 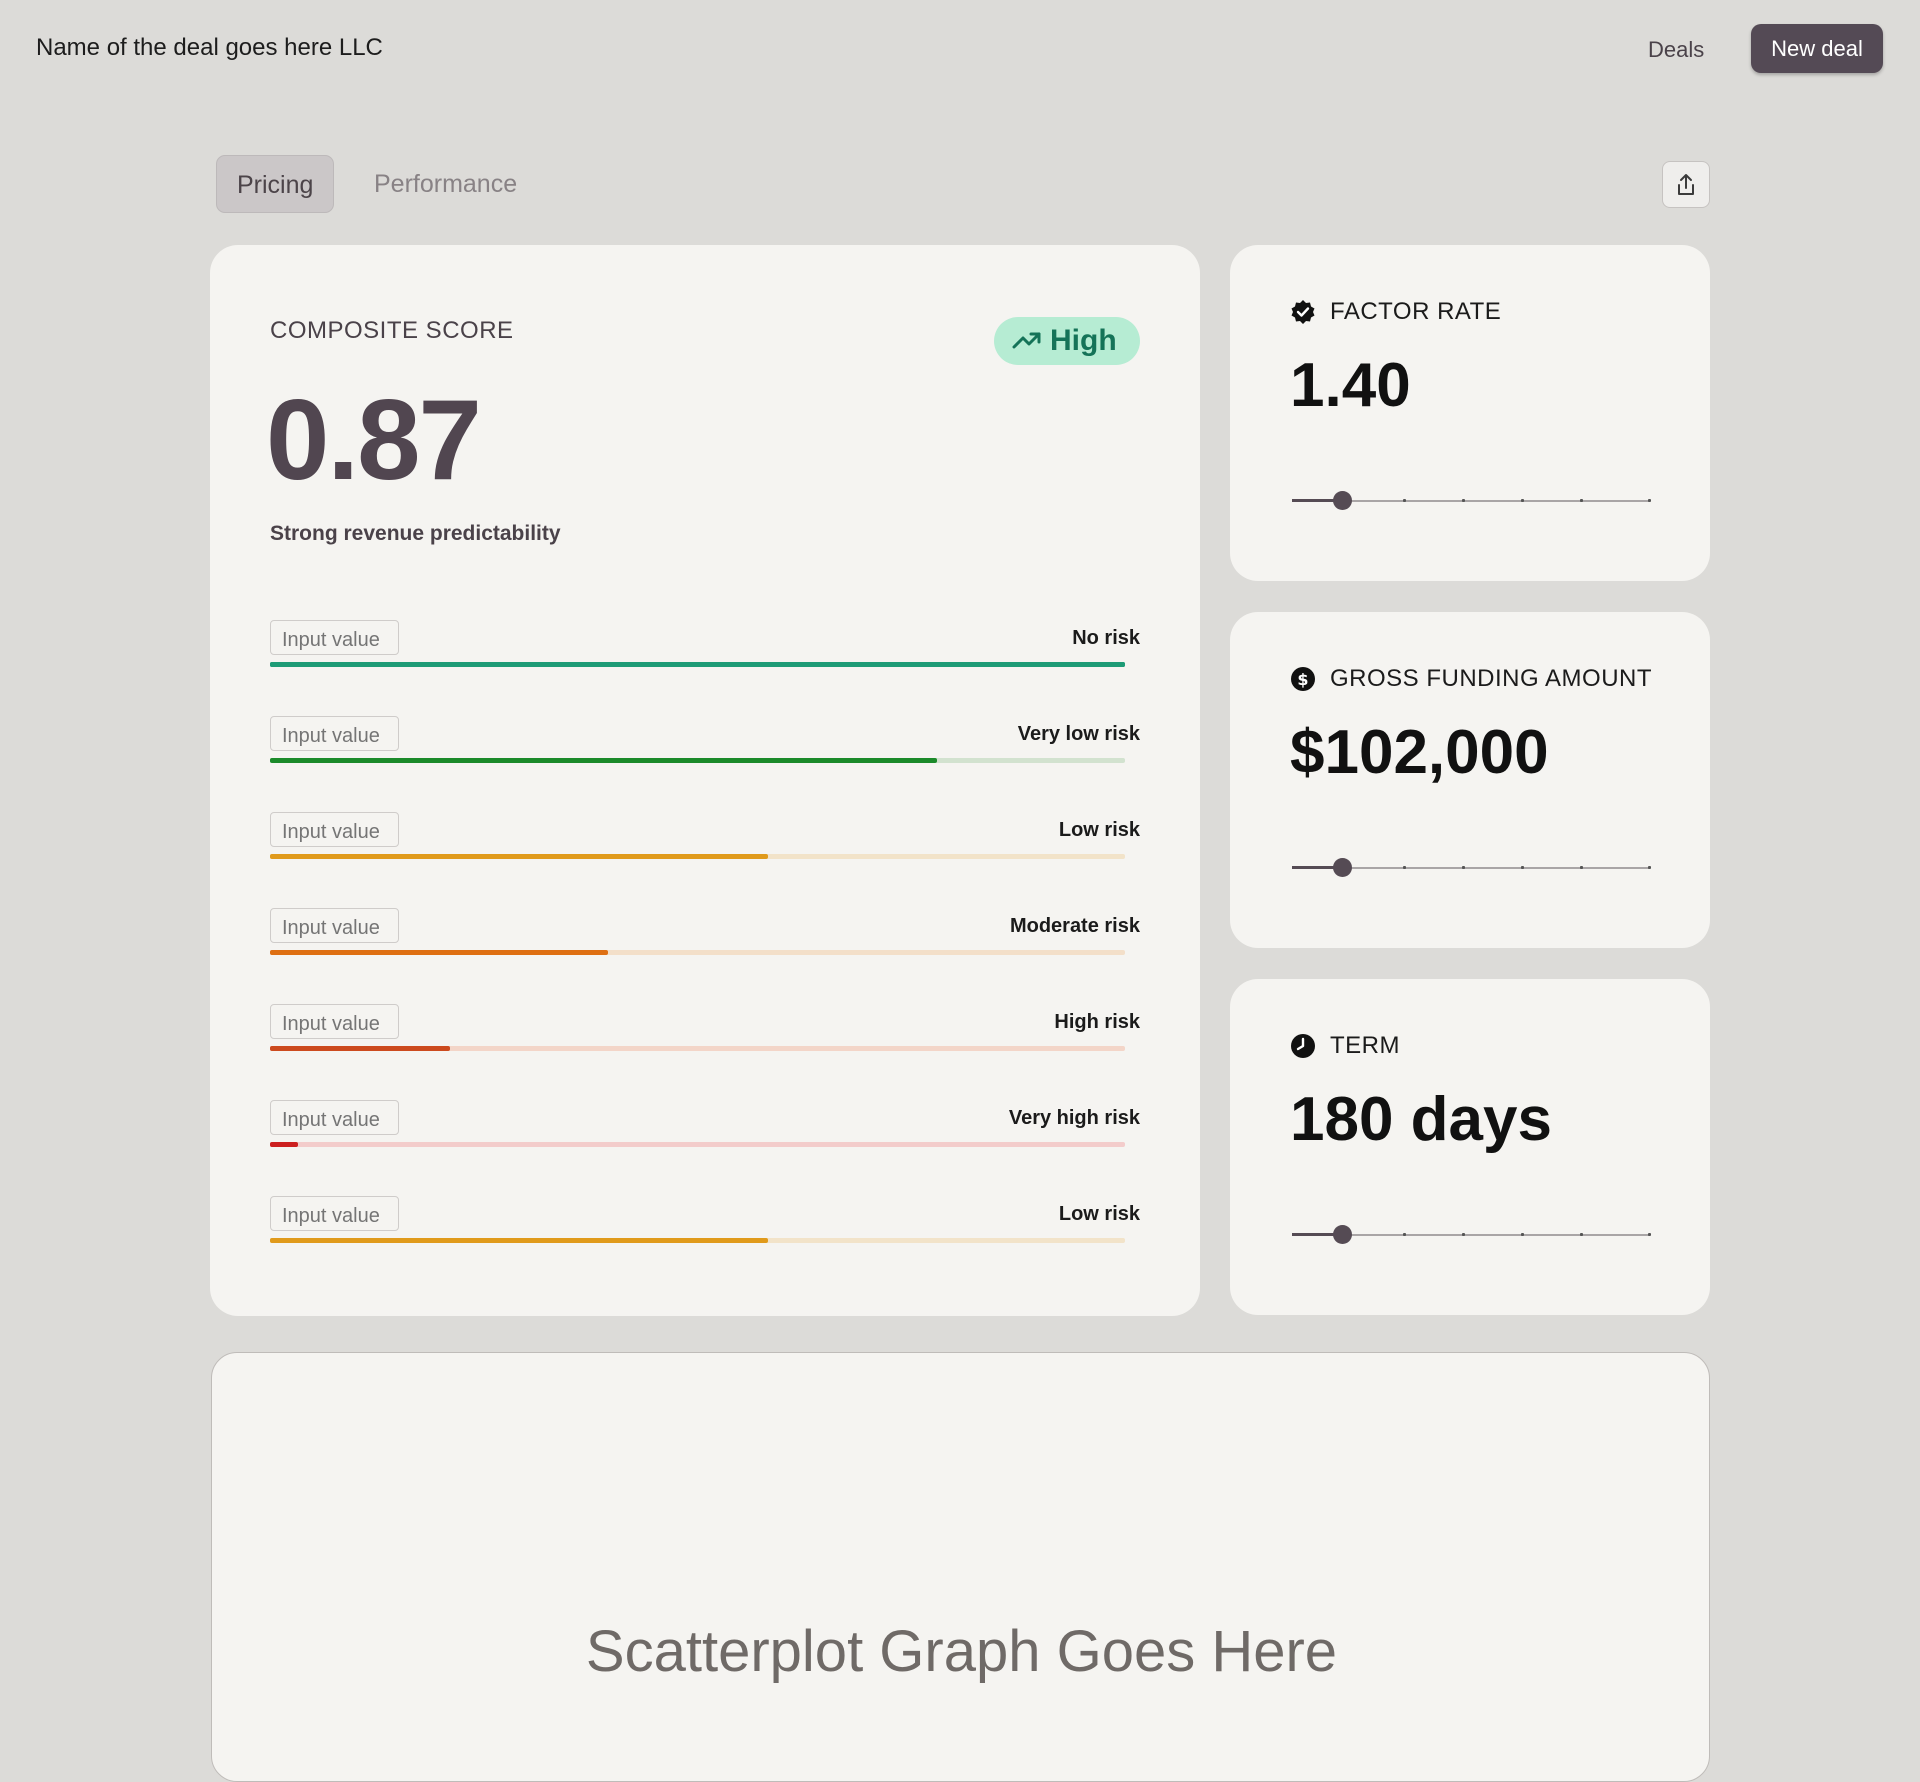 I want to click on term-header: TERM, so click(x=1345, y=1046).